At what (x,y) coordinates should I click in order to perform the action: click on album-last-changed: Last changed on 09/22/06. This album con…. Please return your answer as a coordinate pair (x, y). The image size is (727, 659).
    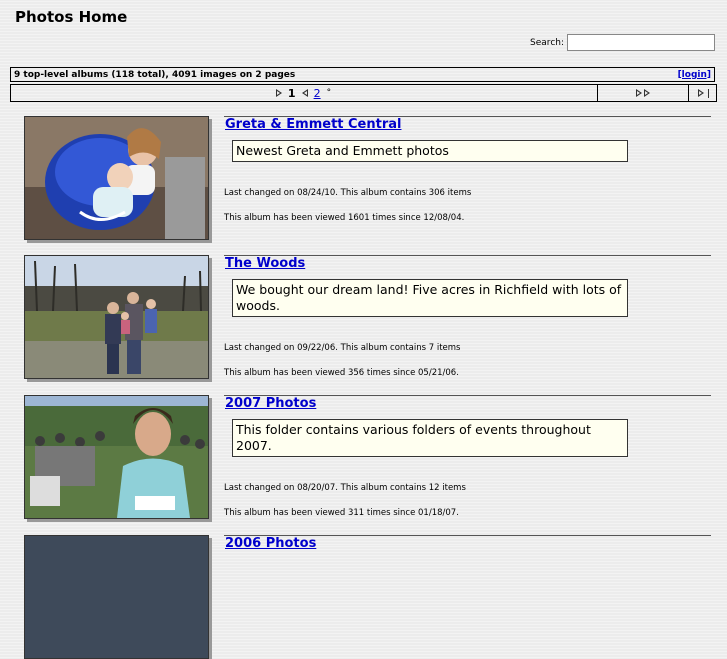
    Looking at the image, I should click on (342, 348).